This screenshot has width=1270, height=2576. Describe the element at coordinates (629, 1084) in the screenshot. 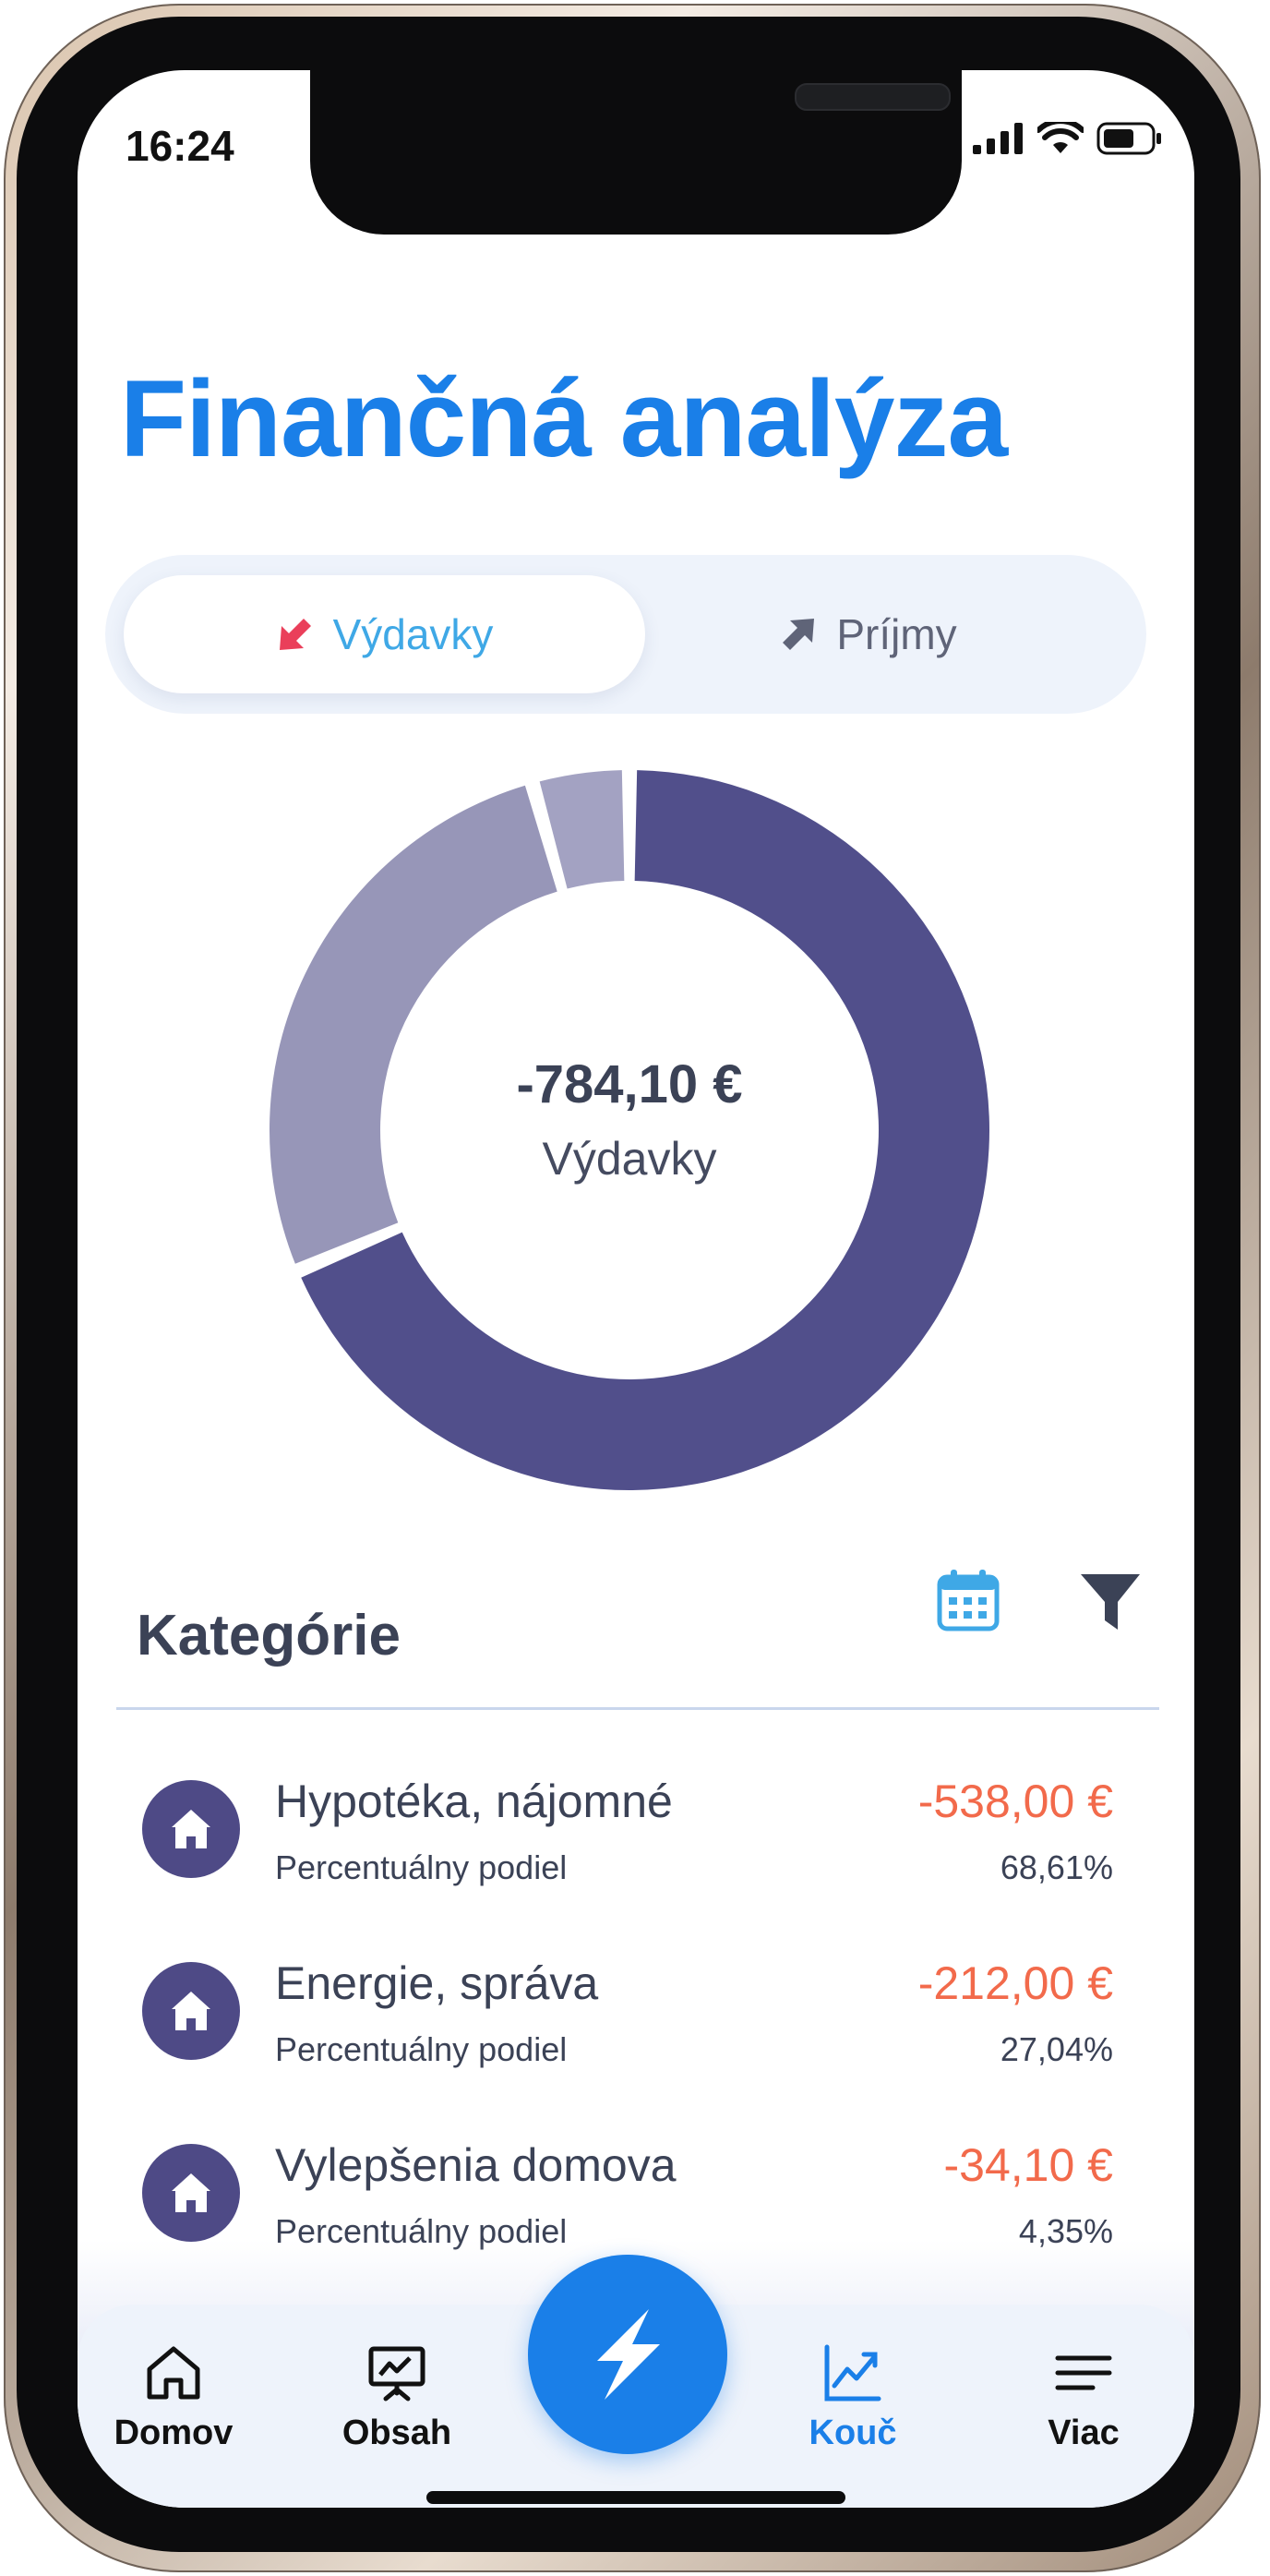

I see `donut-total-amount: -784,10 €` at that location.